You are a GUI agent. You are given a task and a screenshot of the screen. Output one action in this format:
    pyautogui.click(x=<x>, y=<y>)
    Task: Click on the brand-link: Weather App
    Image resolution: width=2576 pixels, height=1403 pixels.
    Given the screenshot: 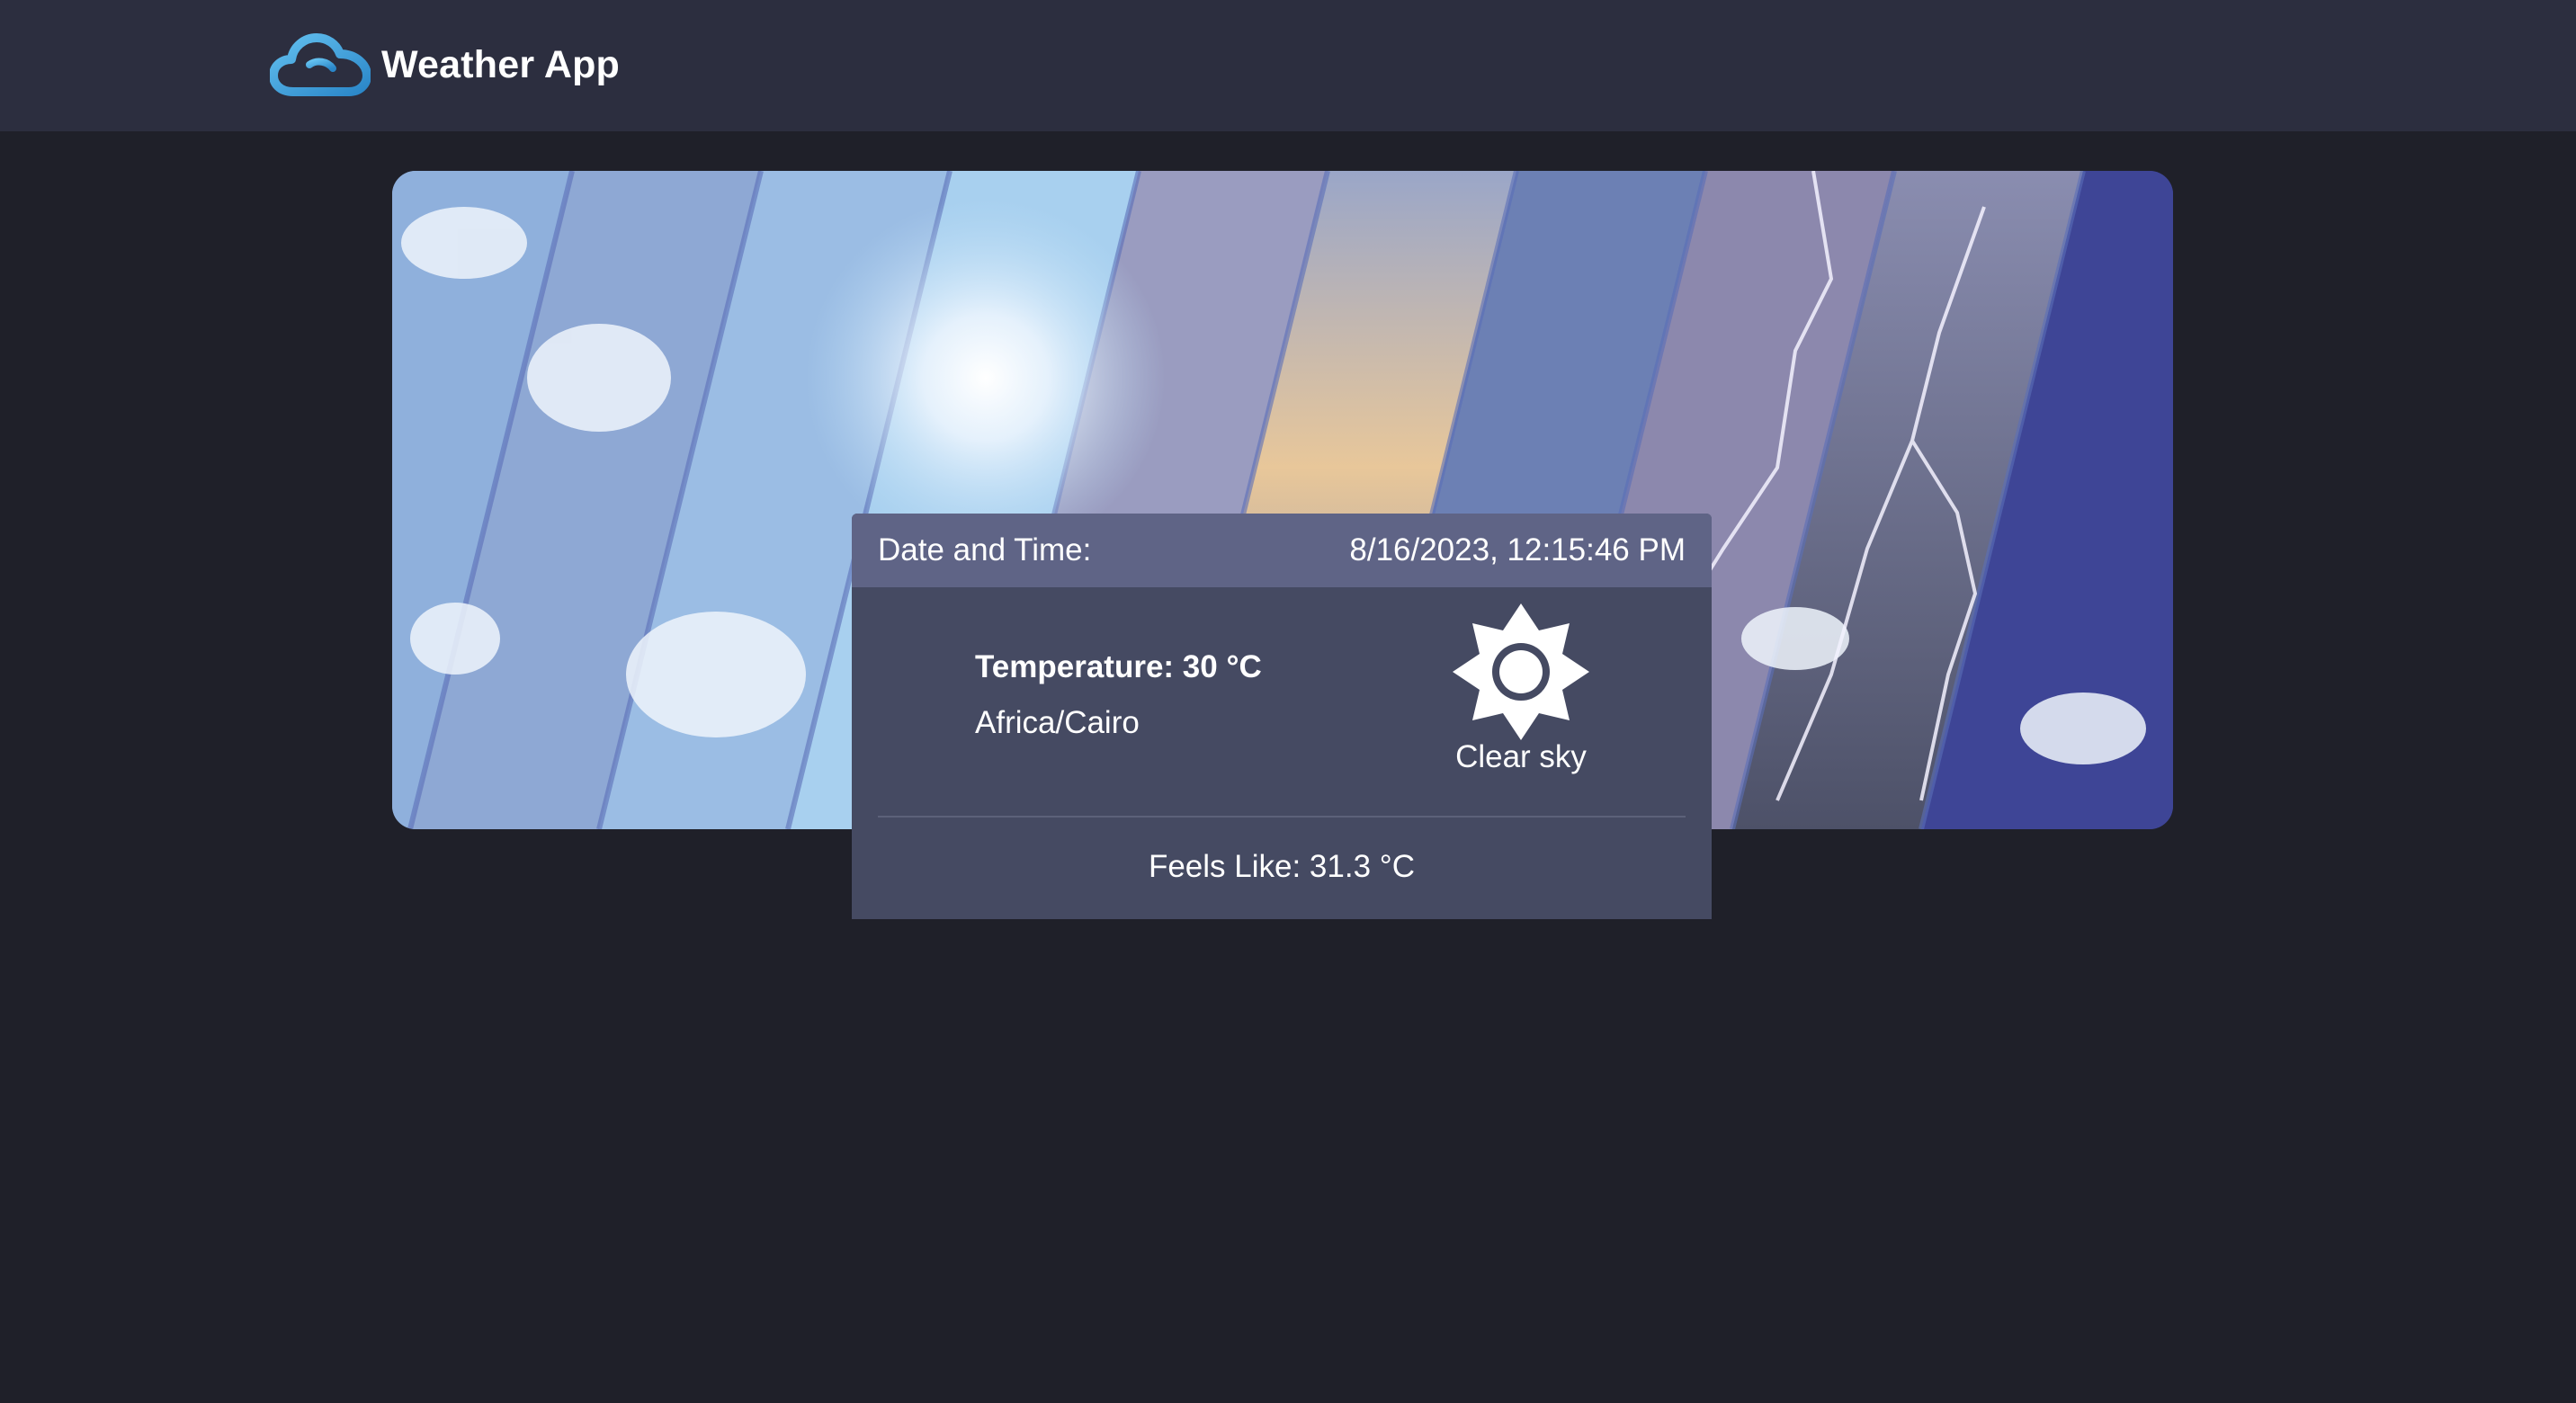 What is the action you would take?
    pyautogui.click(x=445, y=65)
    